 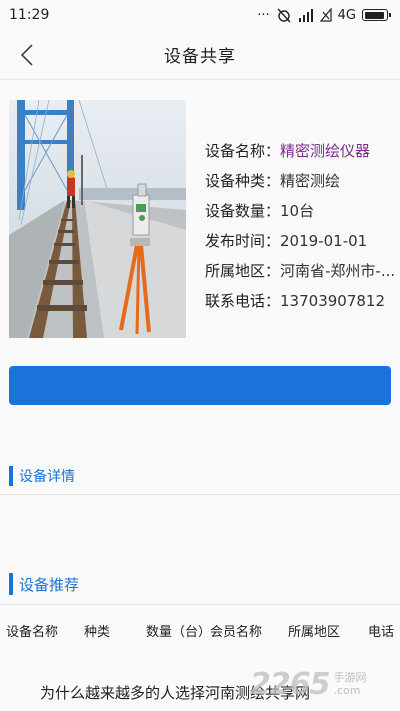 What do you see at coordinates (290, 684) in the screenshot?
I see `watermark-number: 2265` at bounding box center [290, 684].